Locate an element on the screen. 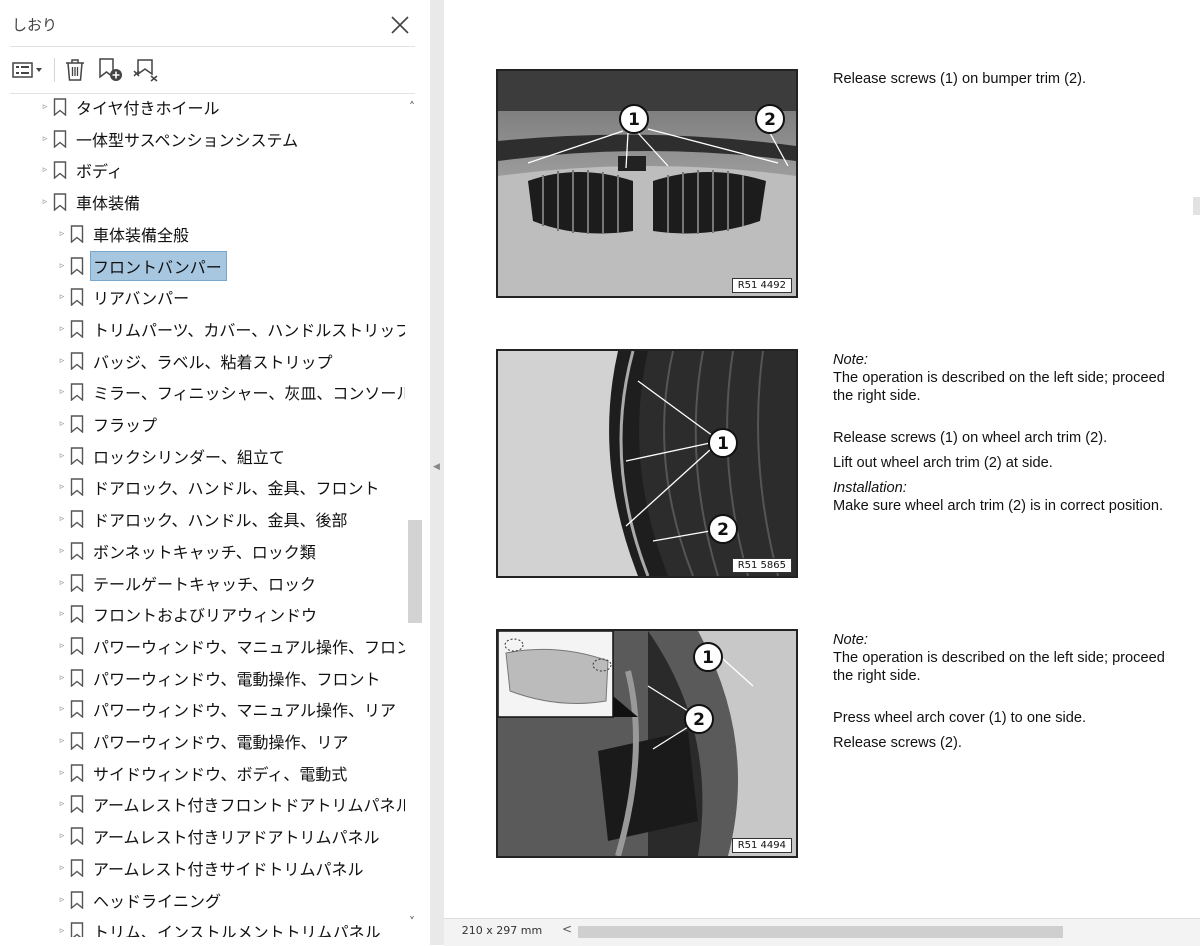 Image resolution: width=1200 pixels, height=946 pixels. figure-code: R51 5865 is located at coordinates (761, 565).